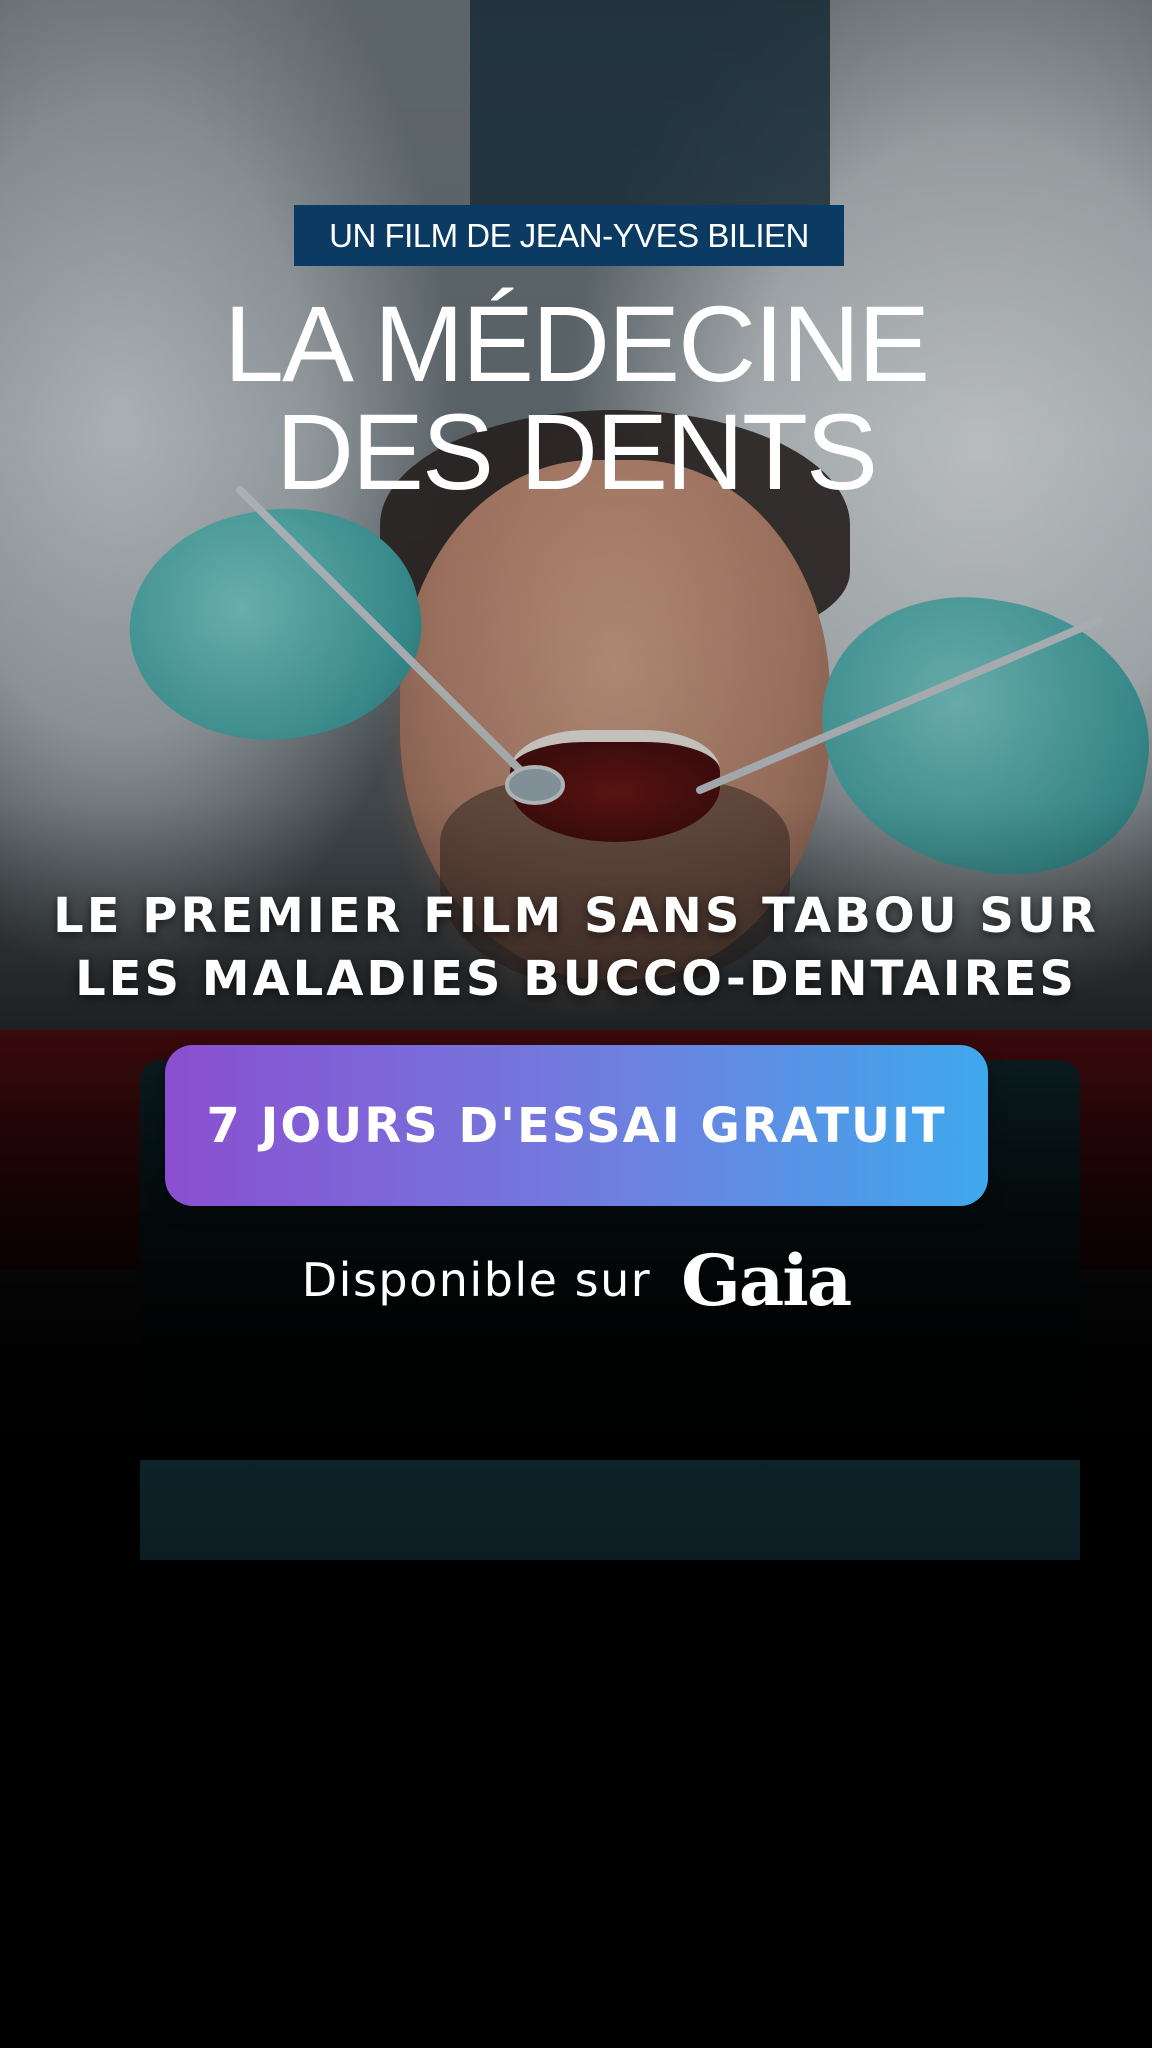 This screenshot has height=2048, width=1152. Describe the element at coordinates (576, 1125) in the screenshot. I see `free-trial-button: 7 JOURS D'ESSAI GRATUIT` at that location.